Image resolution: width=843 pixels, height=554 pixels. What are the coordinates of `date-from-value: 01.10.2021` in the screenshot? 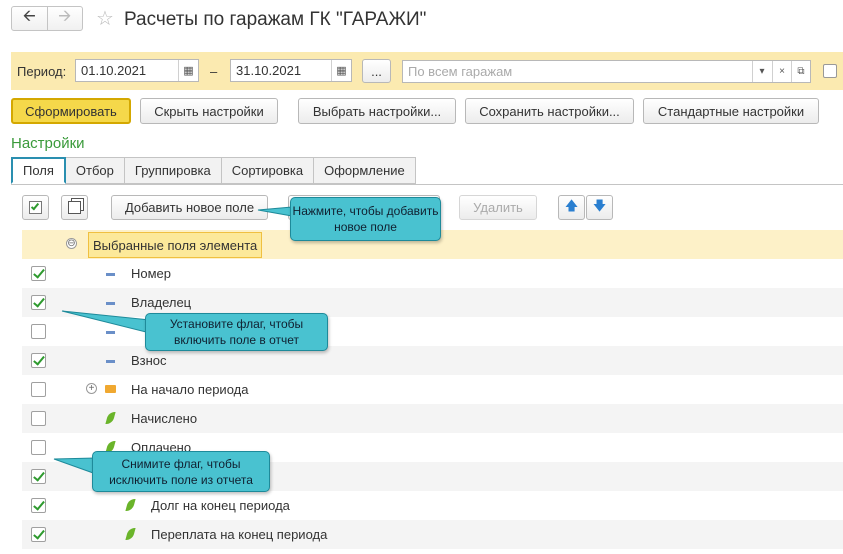 It's located at (114, 70).